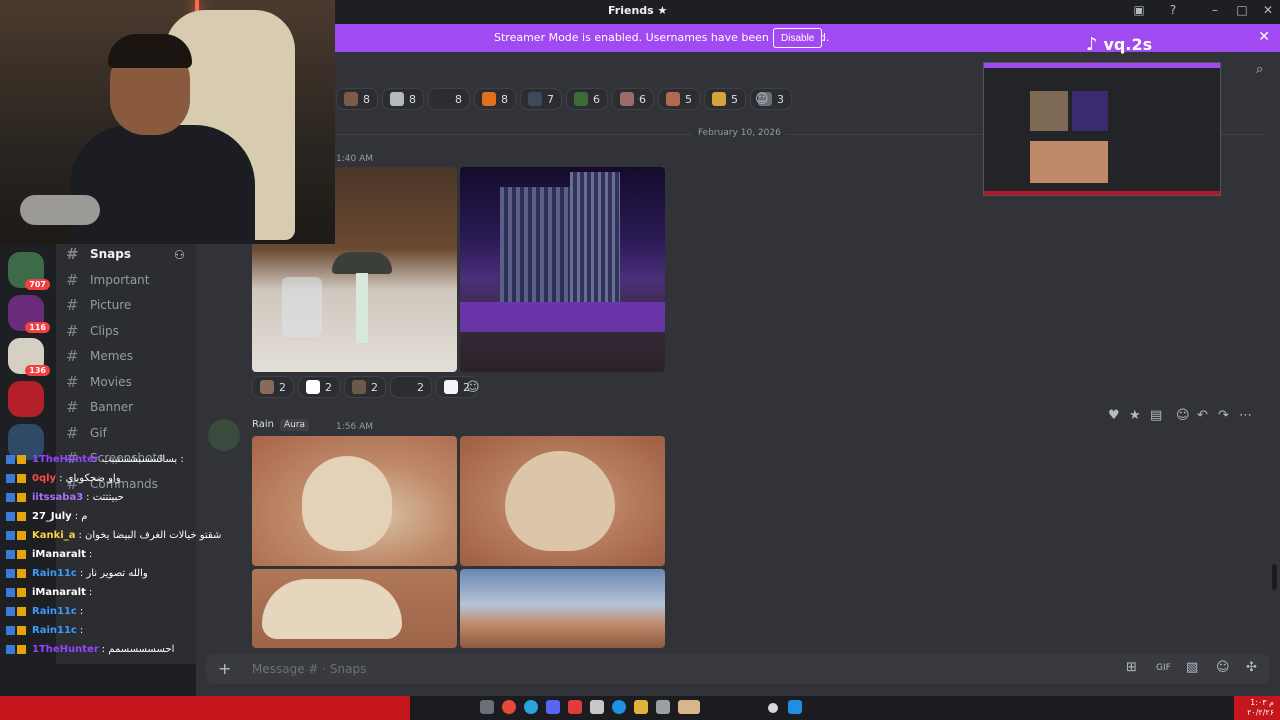  Describe the element at coordinates (111, 305) in the screenshot. I see `channel-name: Picture` at that location.